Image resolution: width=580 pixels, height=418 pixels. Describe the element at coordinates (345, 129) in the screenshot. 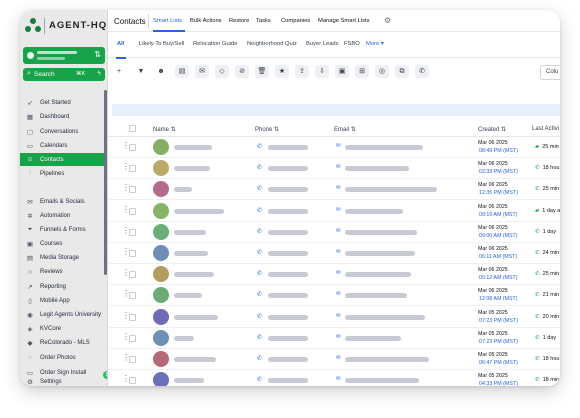

I see `email-column-header: Email ⇅` at that location.